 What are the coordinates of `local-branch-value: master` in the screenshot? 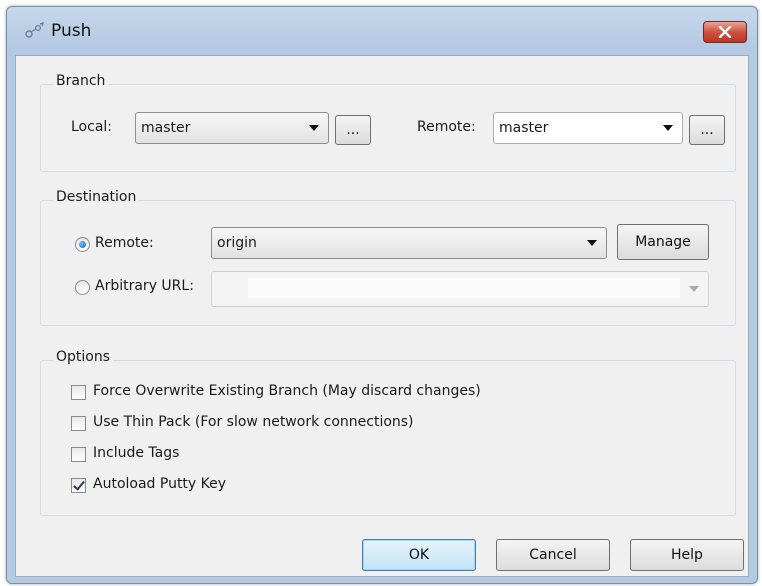 It's located at (166, 128).